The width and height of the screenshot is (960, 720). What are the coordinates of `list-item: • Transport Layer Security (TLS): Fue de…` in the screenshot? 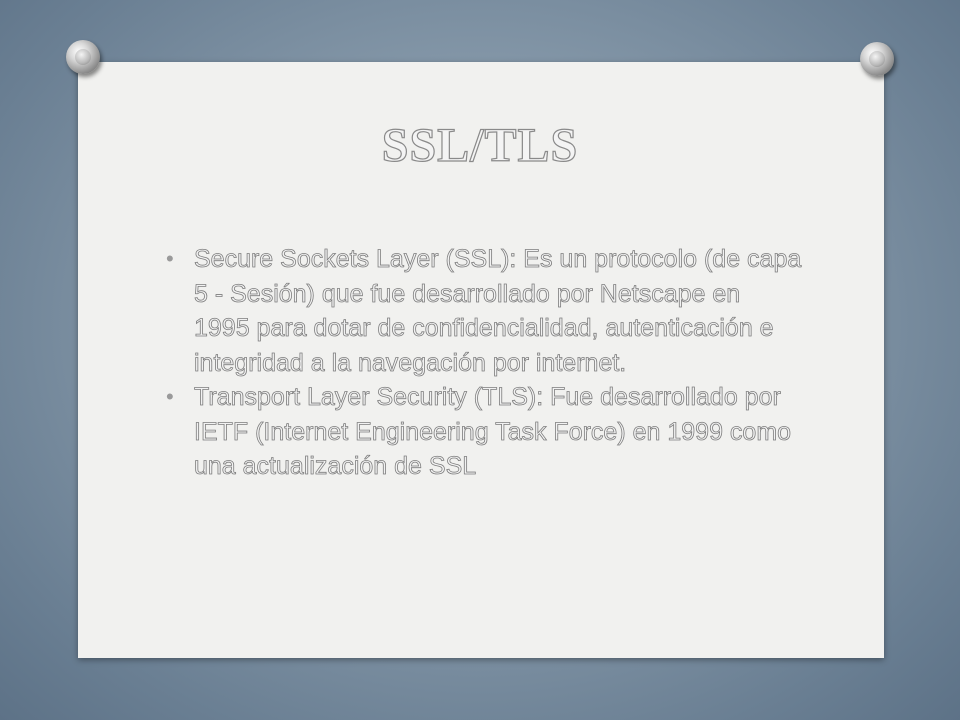 It's located at (482, 432).